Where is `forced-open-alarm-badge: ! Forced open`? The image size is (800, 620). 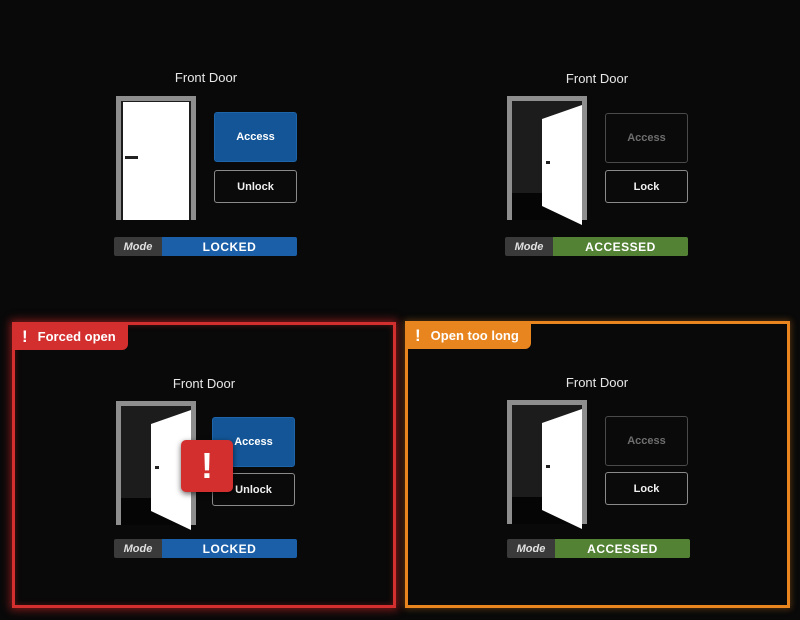 forced-open-alarm-badge: ! Forced open is located at coordinates (70, 336).